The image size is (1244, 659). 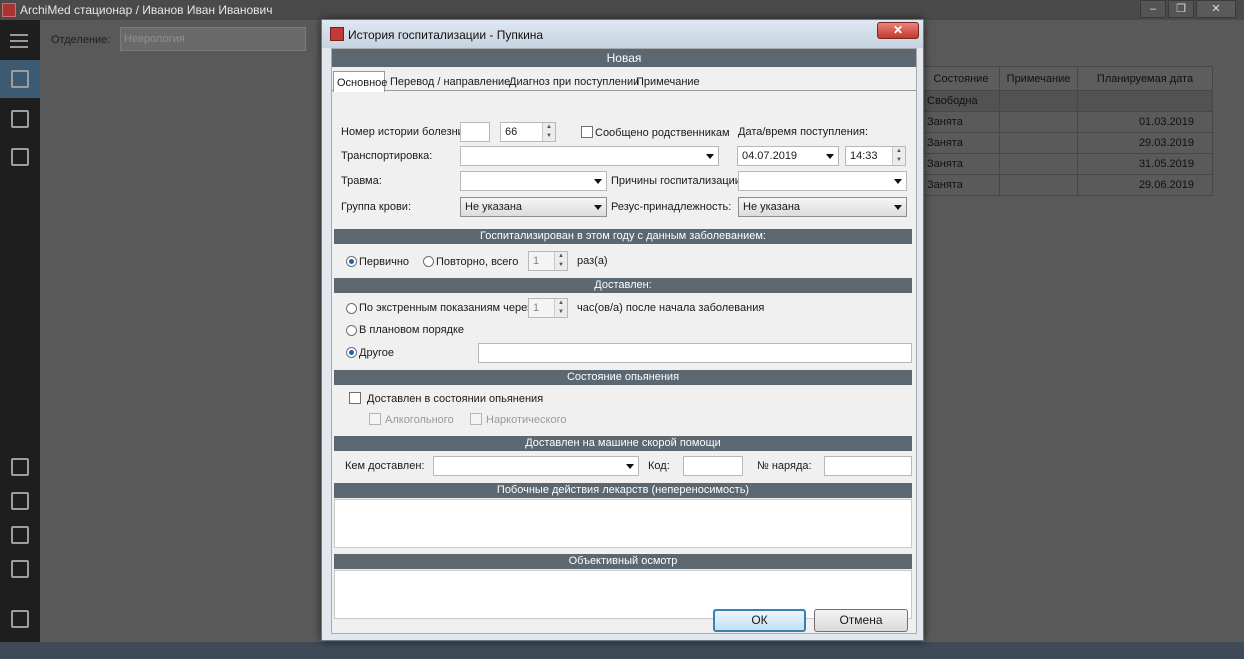 I want to click on panel-toggle-icon, so click(x=20, y=619).